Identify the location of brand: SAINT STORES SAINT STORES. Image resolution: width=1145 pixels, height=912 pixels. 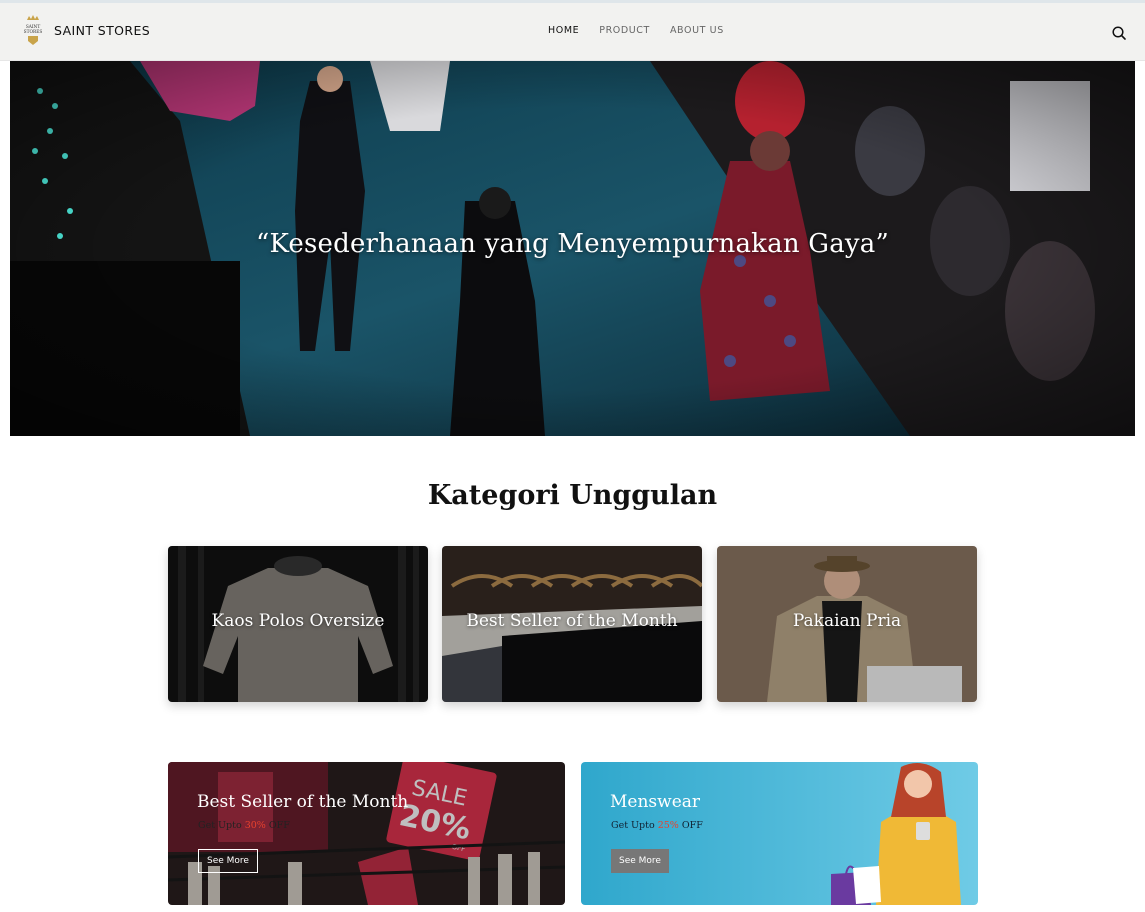
(86, 30).